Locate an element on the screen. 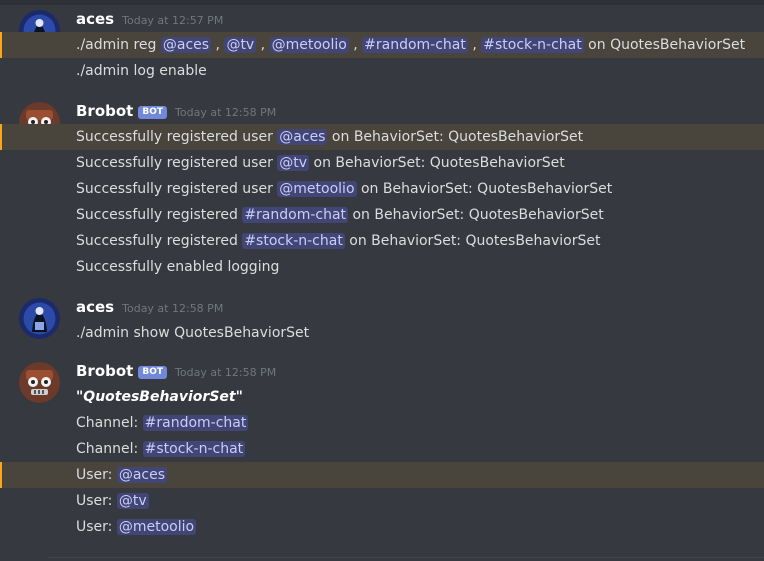 Image resolution: width=764 pixels, height=561 pixels. message-text: ./admin reg is located at coordinates (118, 45).